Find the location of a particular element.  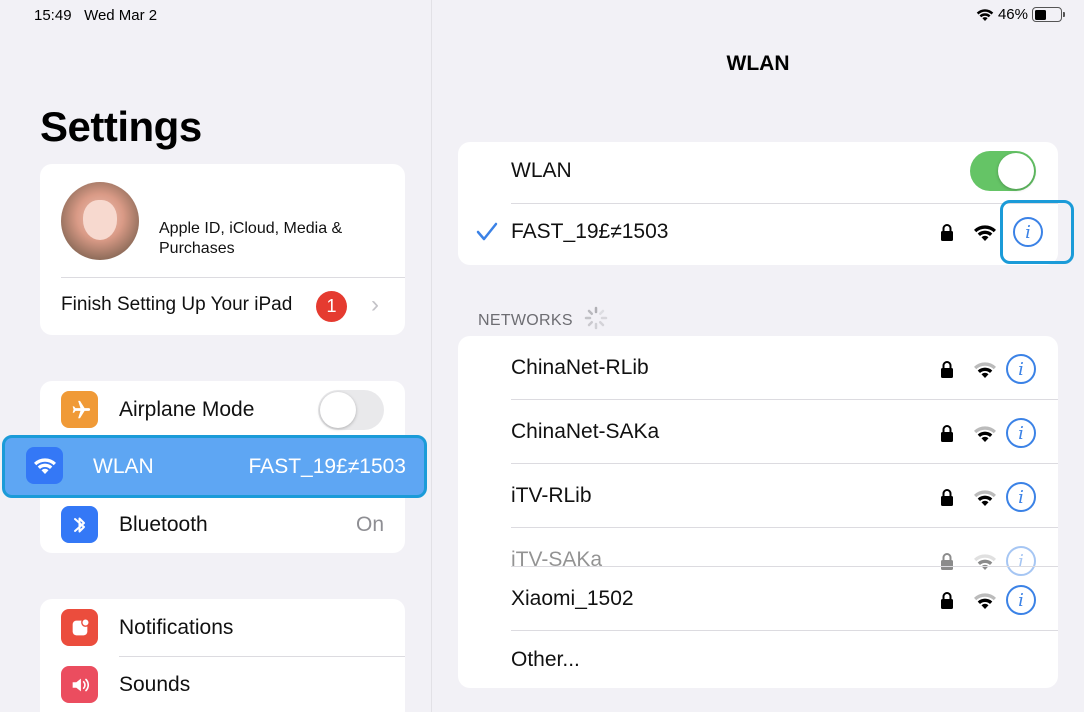

status-time-value: 15:49 is located at coordinates (53, 15).